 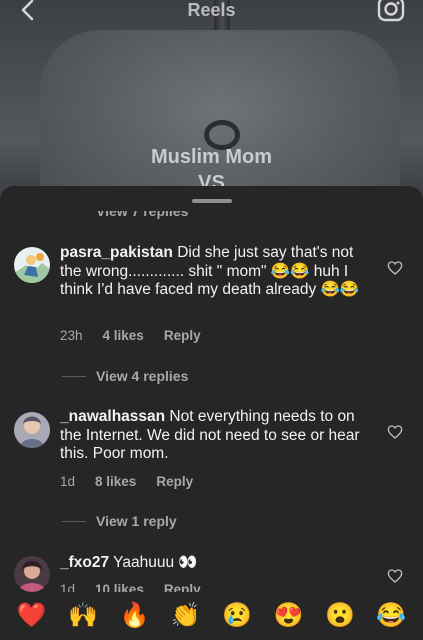 What do you see at coordinates (84, 562) in the screenshot?
I see `comment-username: _fxo27` at bounding box center [84, 562].